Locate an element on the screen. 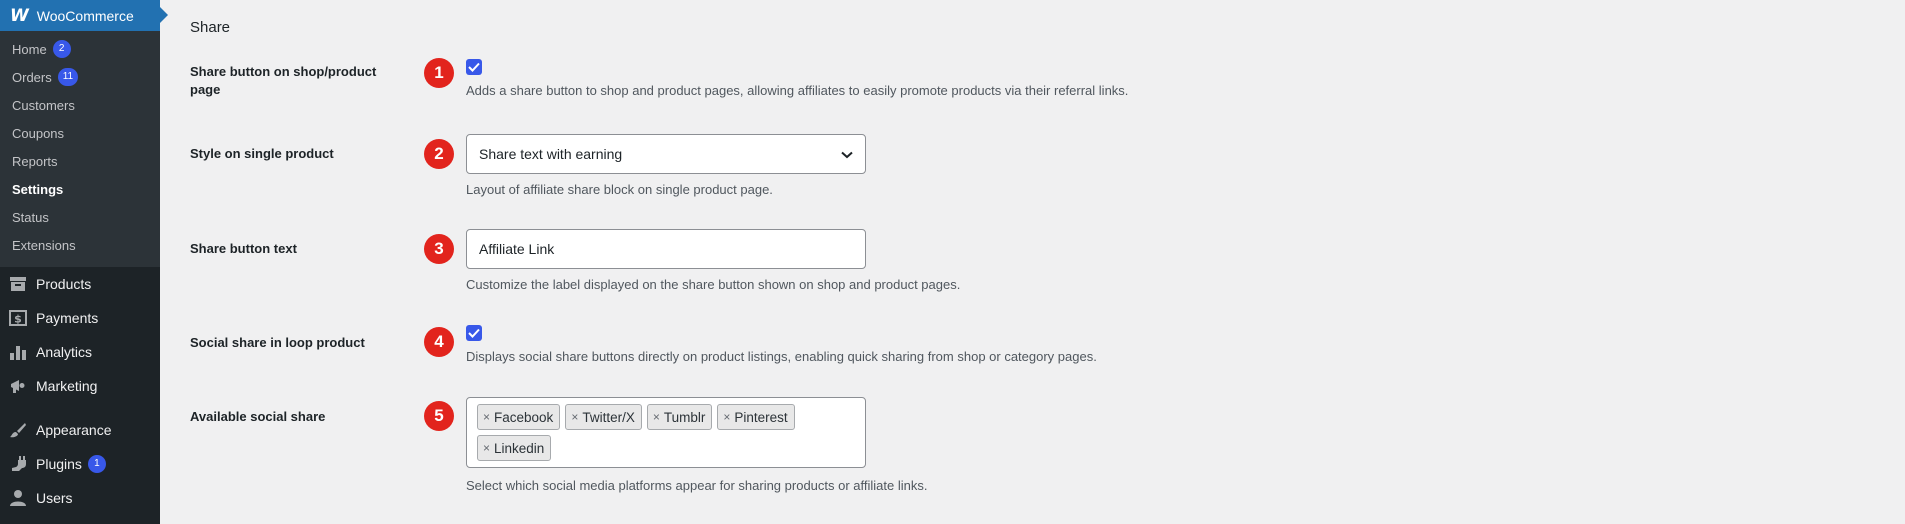 The image size is (1905, 524). share-button-text-input: Affiliate Link is located at coordinates (666, 249).